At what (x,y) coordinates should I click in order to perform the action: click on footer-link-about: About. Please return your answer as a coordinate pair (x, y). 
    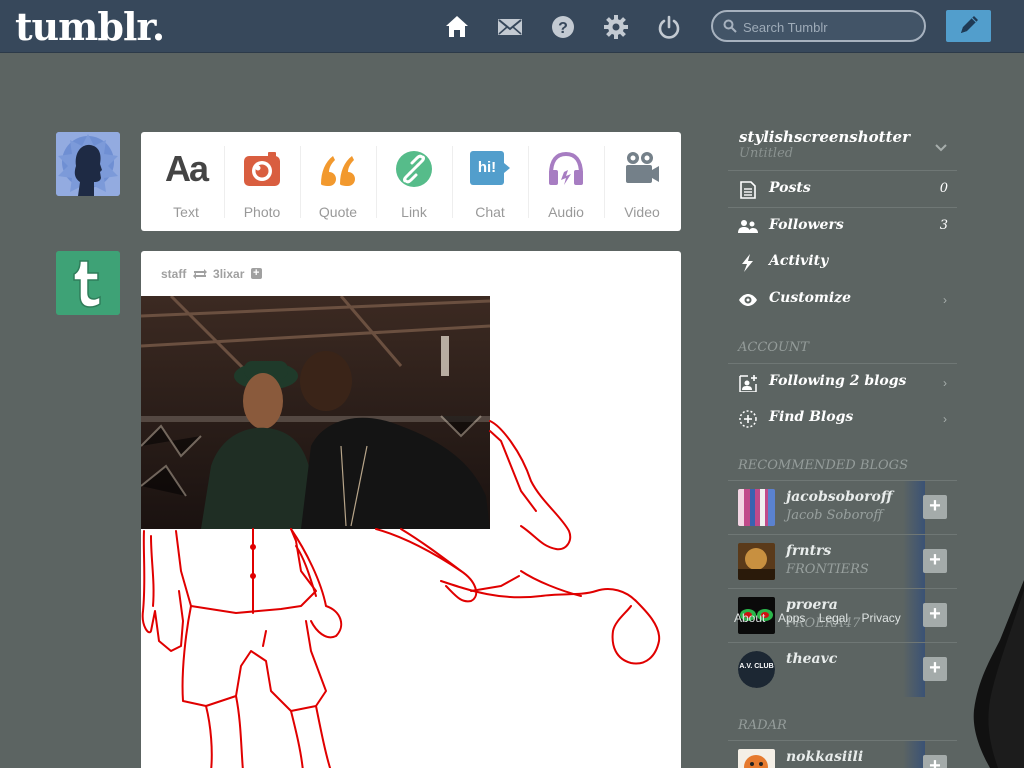
    Looking at the image, I should click on (749, 618).